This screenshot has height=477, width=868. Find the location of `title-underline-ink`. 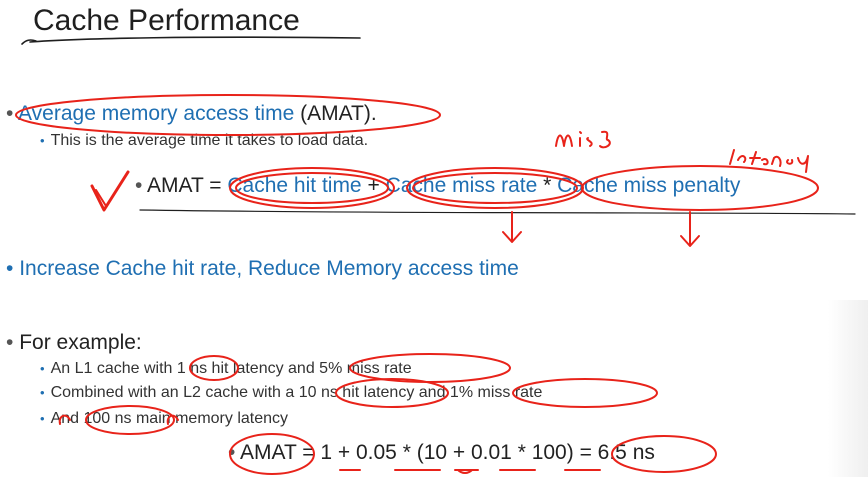

title-underline-ink is located at coordinates (191, 40).